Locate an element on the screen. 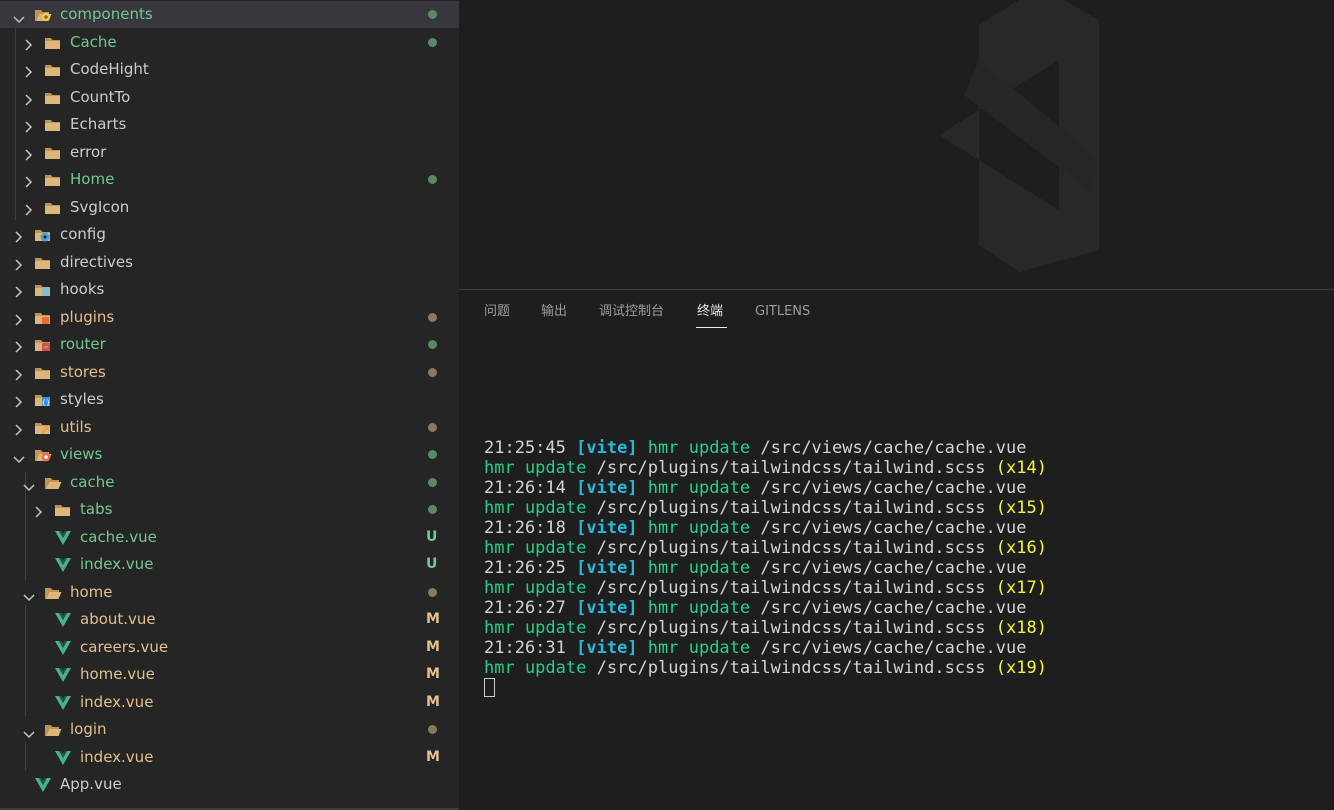 The width and height of the screenshot is (1334, 810). tree-item-label: router is located at coordinates (83, 344).